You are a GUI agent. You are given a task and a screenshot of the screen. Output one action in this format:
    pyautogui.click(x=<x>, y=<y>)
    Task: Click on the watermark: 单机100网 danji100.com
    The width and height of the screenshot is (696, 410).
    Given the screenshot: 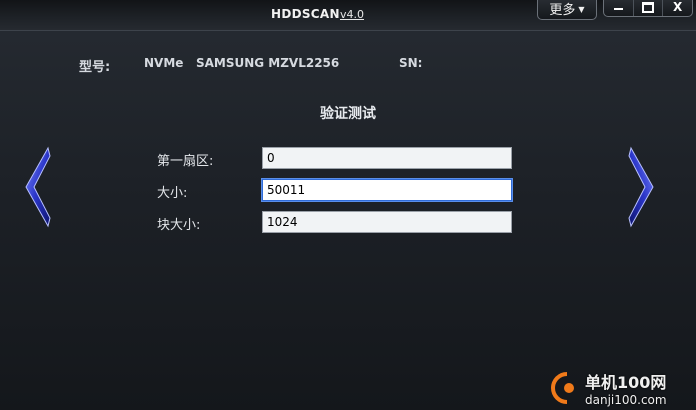 What is the action you would take?
    pyautogui.click(x=620, y=388)
    